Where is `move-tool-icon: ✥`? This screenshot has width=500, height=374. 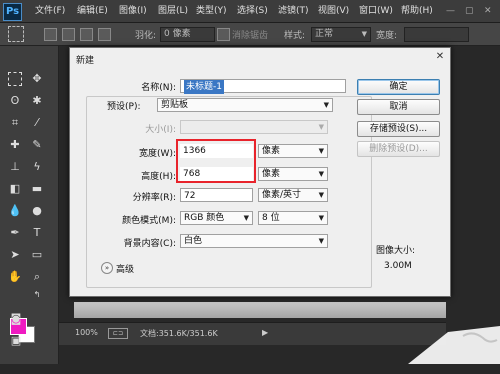 move-tool-icon: ✥ is located at coordinates (37, 79).